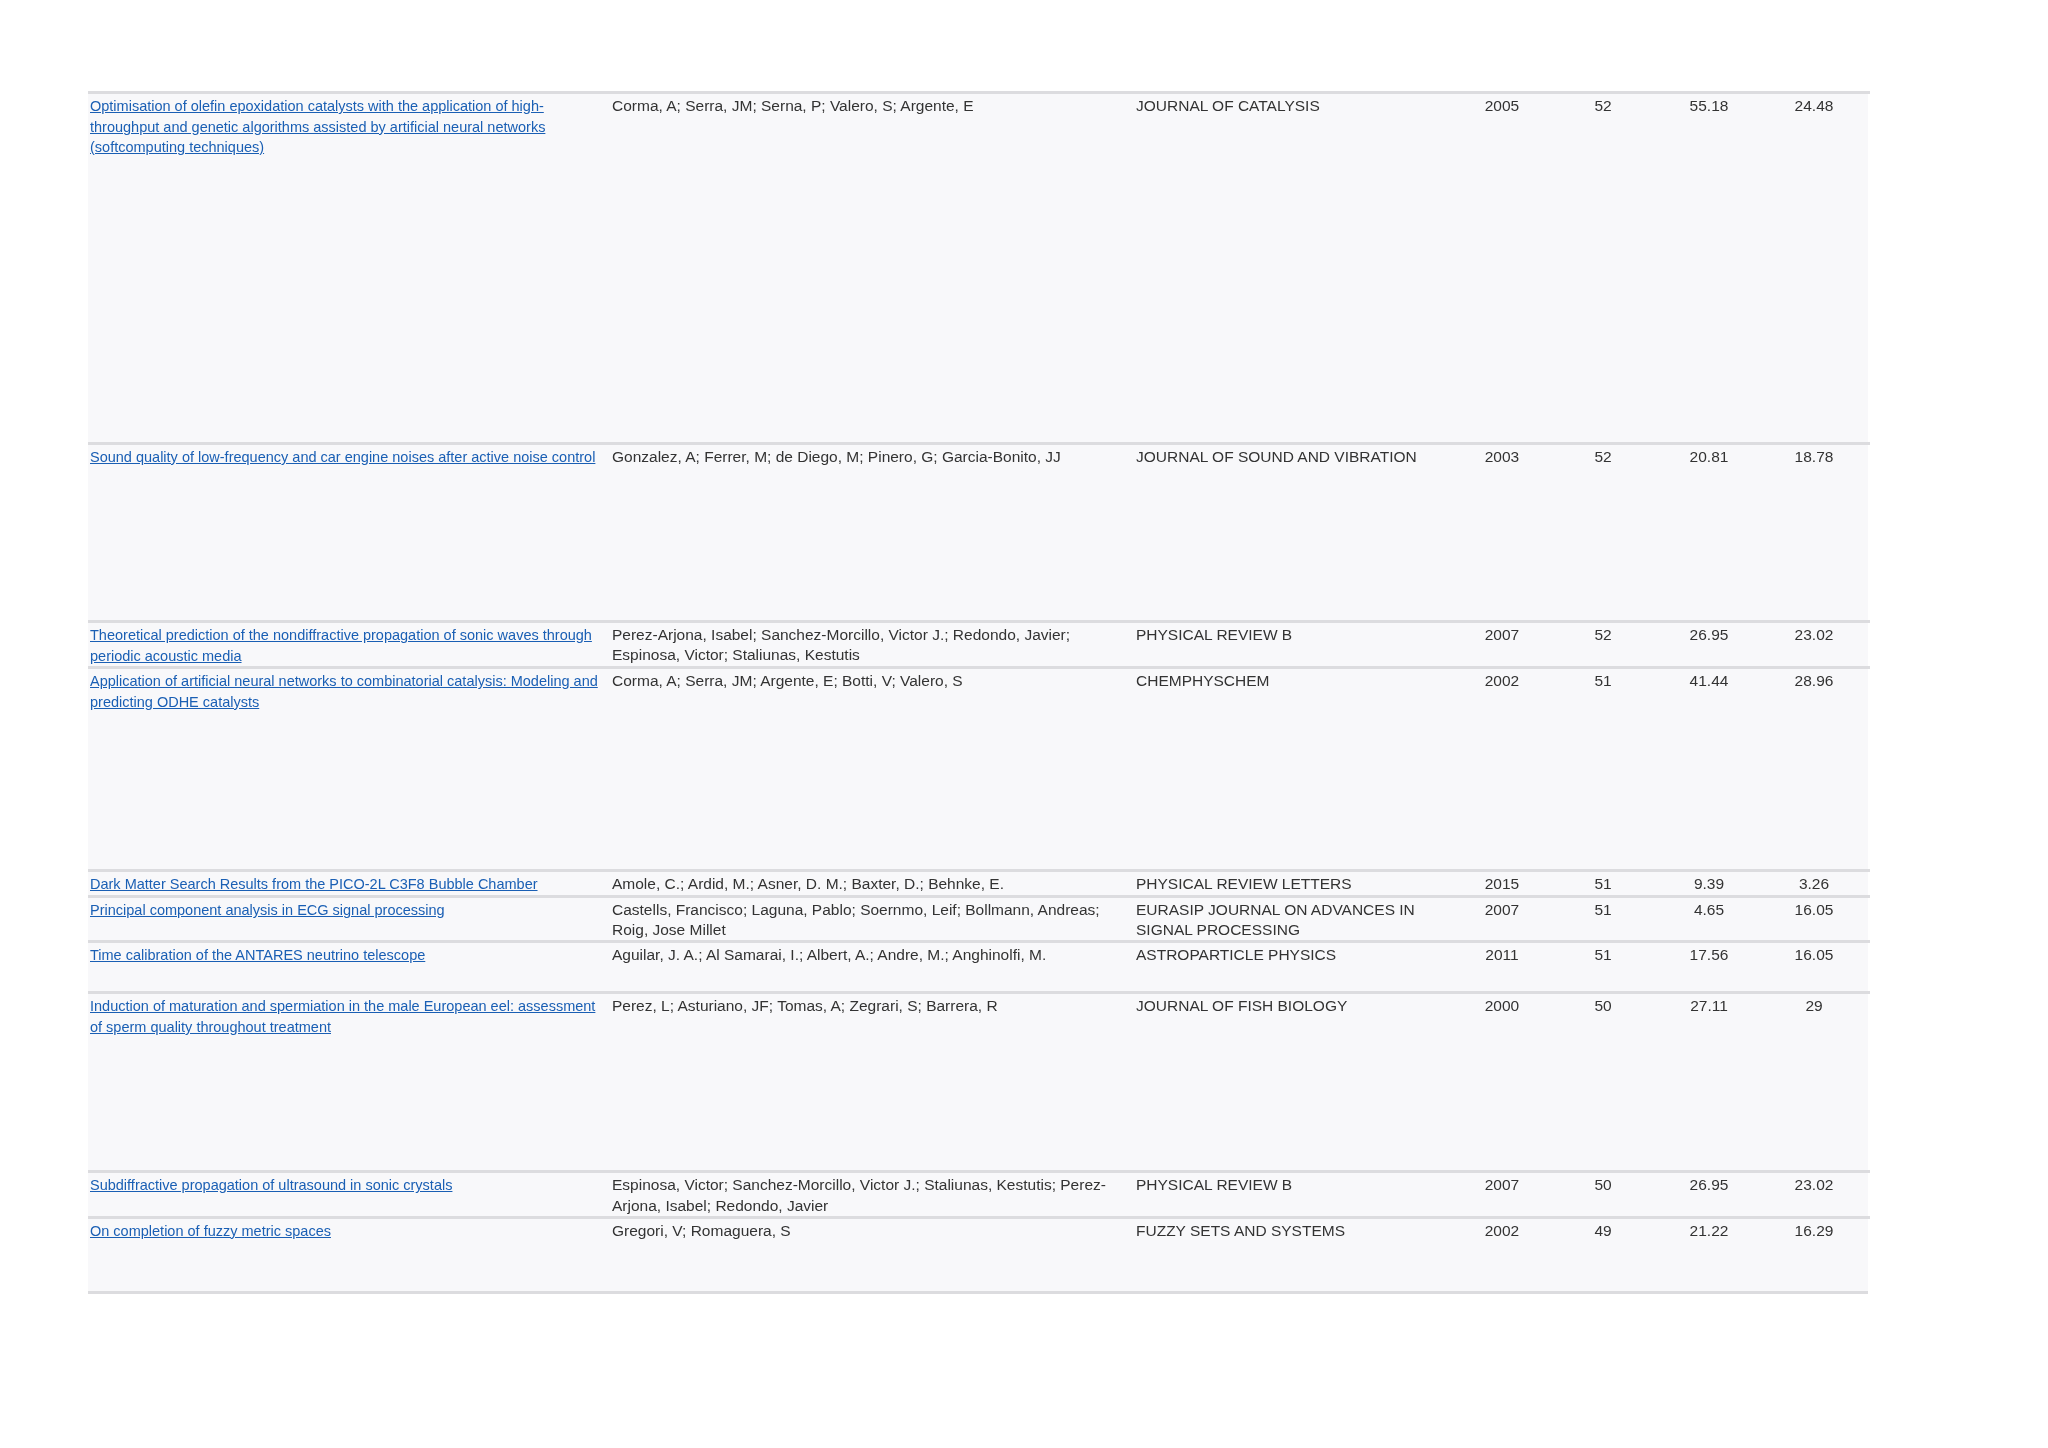  What do you see at coordinates (348, 127) in the screenshot?
I see `title-link: Optimisation of olefin epoxidation catalysts with the application of high-throughput and genetic algorithms assisted by artificial neural networks (softcomputing techniques)` at bounding box center [348, 127].